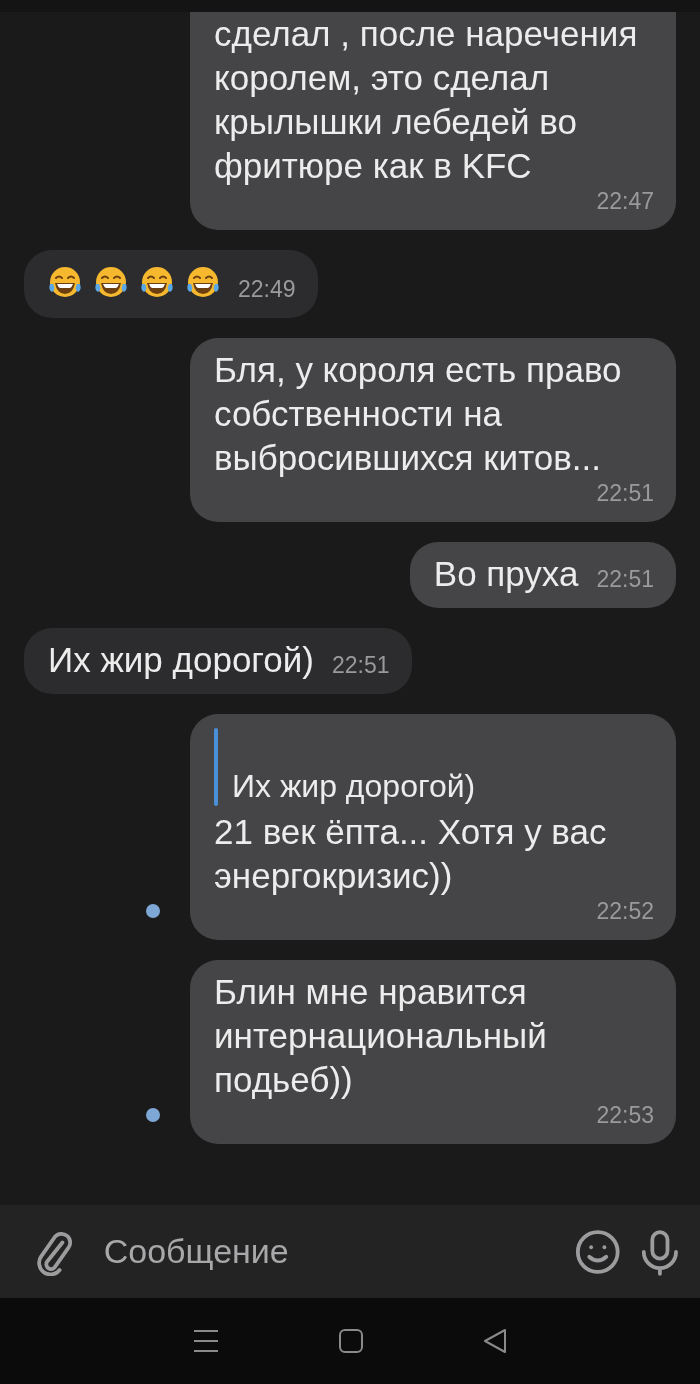 Image resolution: width=700 pixels, height=1384 pixels. I want to click on quoted-text: Их жир дорогой), so click(354, 786).